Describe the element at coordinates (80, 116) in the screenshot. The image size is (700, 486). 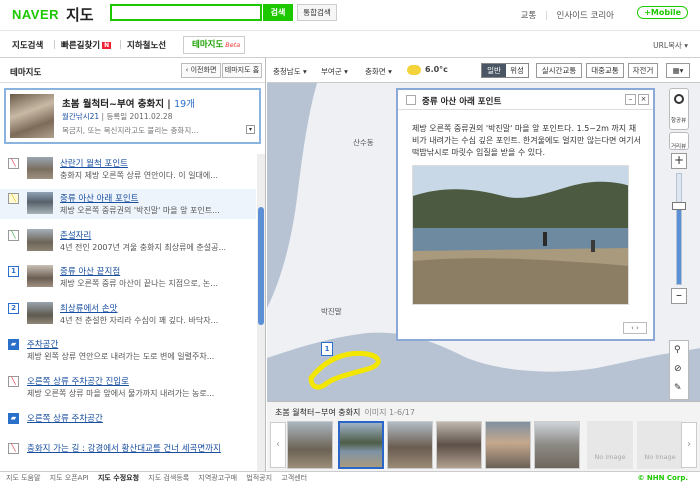
I see `author-link: 월간낚시21` at that location.